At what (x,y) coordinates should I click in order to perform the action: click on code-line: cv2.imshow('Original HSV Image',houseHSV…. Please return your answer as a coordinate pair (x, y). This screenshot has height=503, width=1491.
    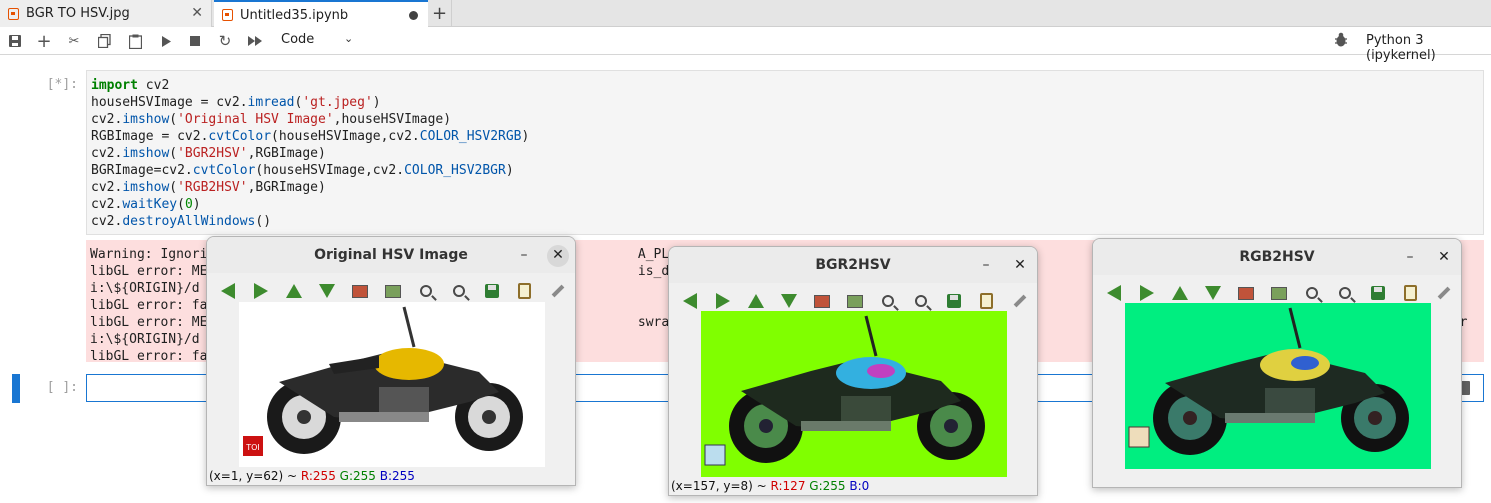
    Looking at the image, I should click on (271, 119).